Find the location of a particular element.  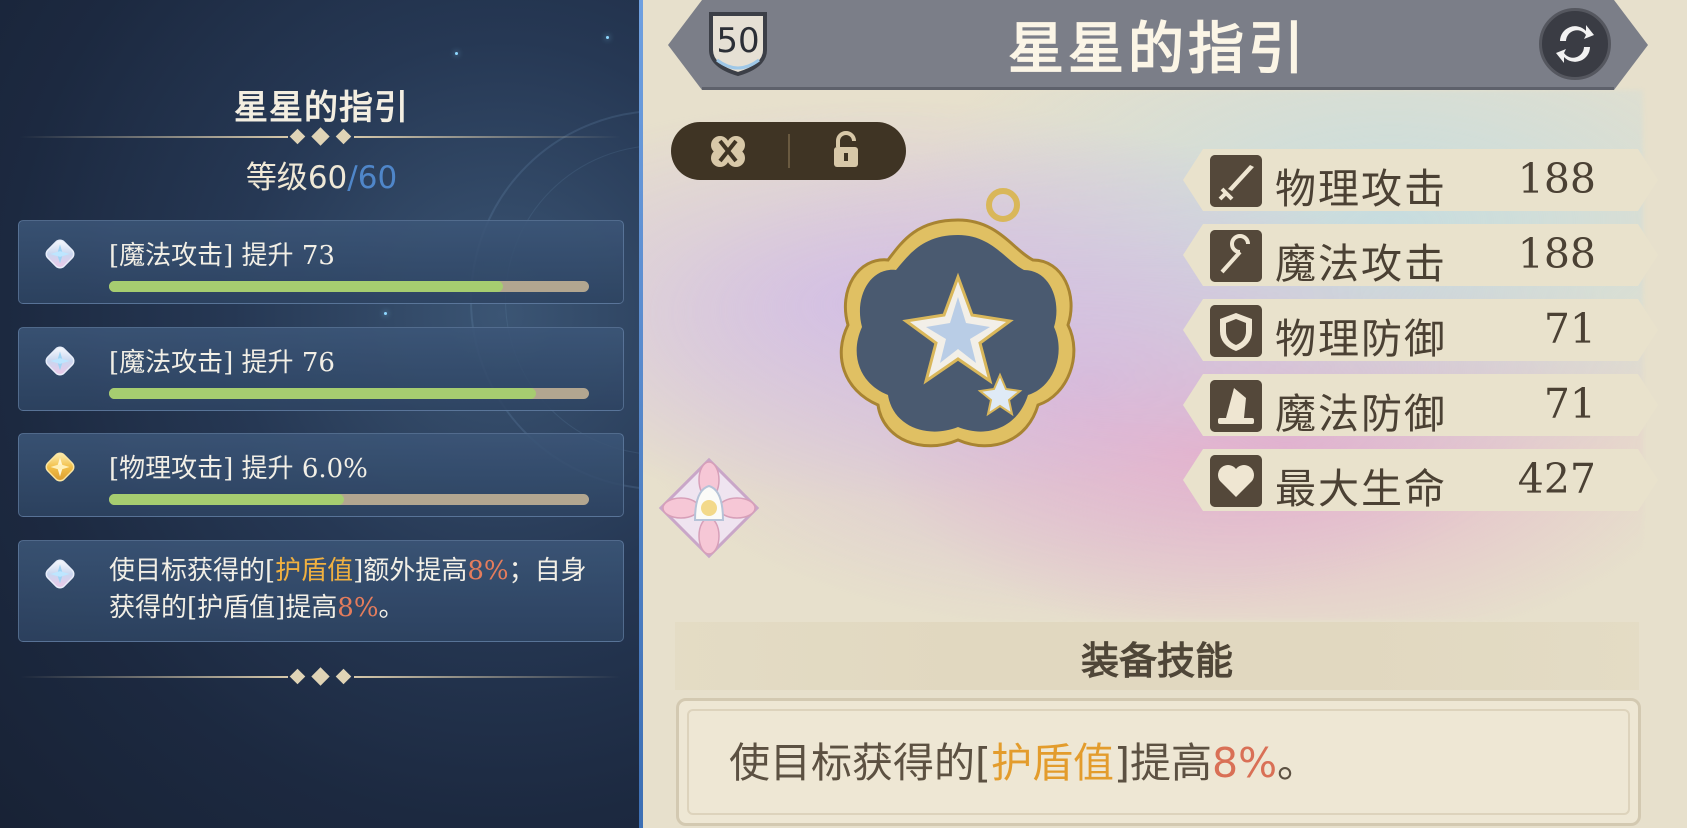

lock-controls is located at coordinates (788, 151).